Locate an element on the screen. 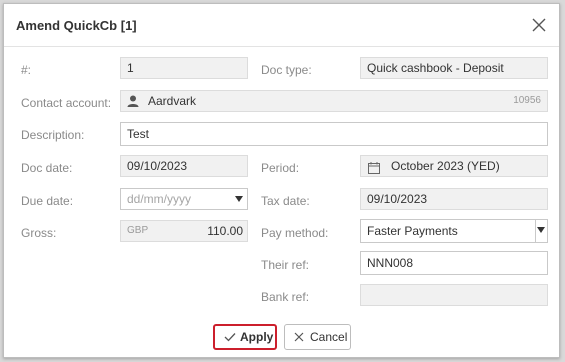  doc-type-label: Doc type: is located at coordinates (286, 70).